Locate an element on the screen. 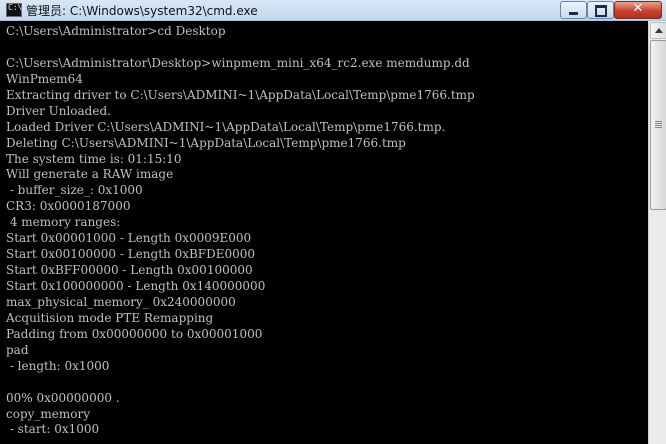  console-line: pad is located at coordinates (17, 349).